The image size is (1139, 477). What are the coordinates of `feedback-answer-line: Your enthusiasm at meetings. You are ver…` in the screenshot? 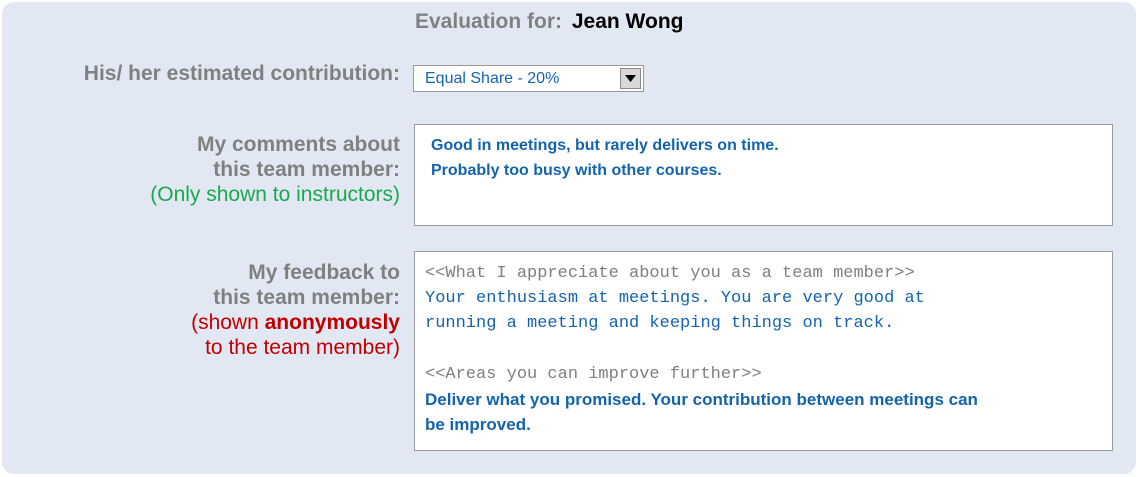 It's located at (675, 298).